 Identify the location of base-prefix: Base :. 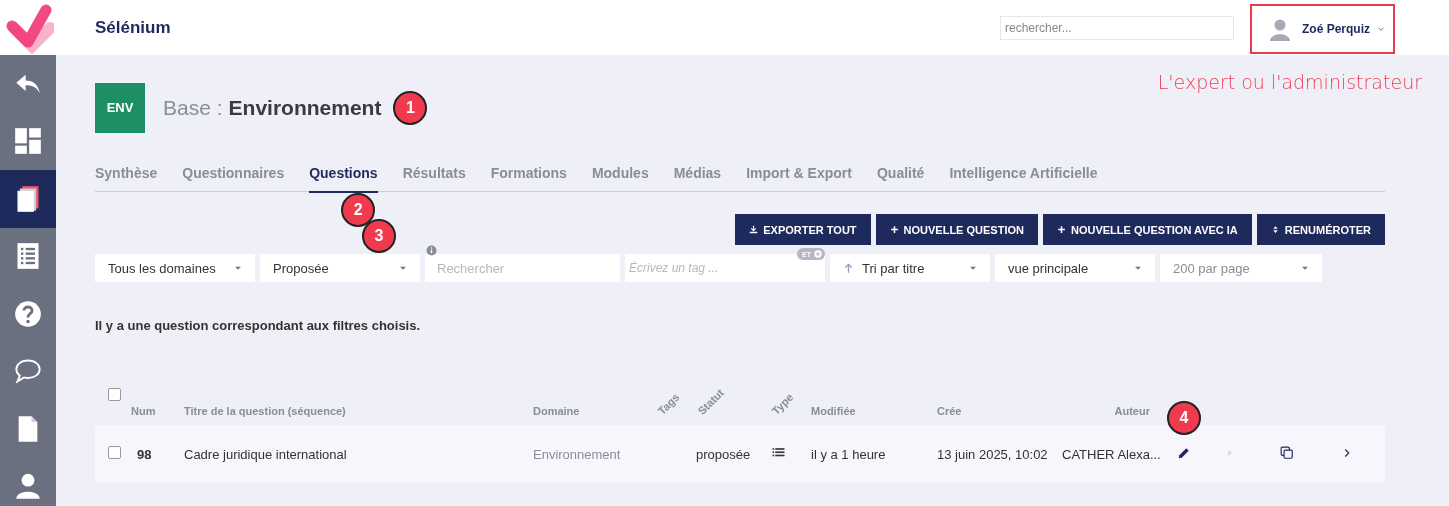
(193, 107).